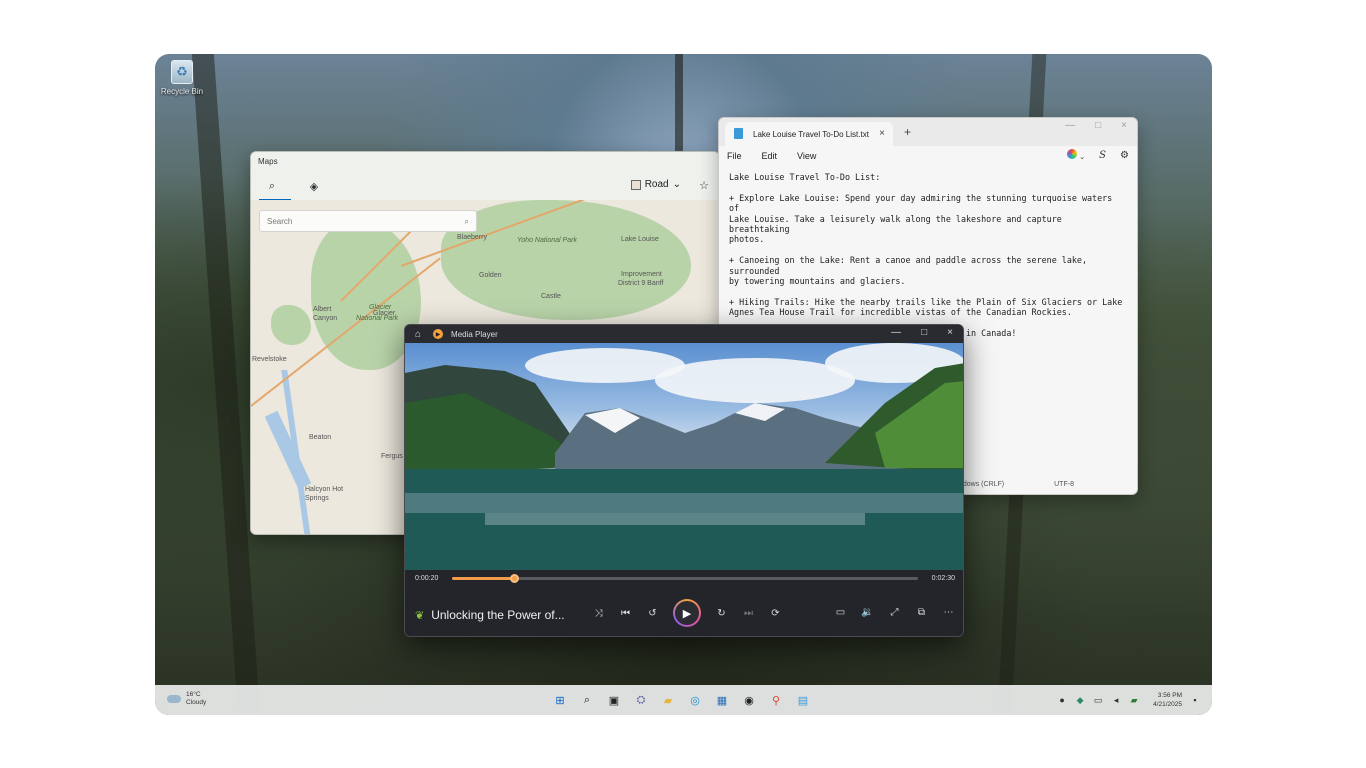 This screenshot has width=1366, height=768. What do you see at coordinates (982, 484) in the screenshot?
I see `line-ending-status: ndows (CRLF)` at bounding box center [982, 484].